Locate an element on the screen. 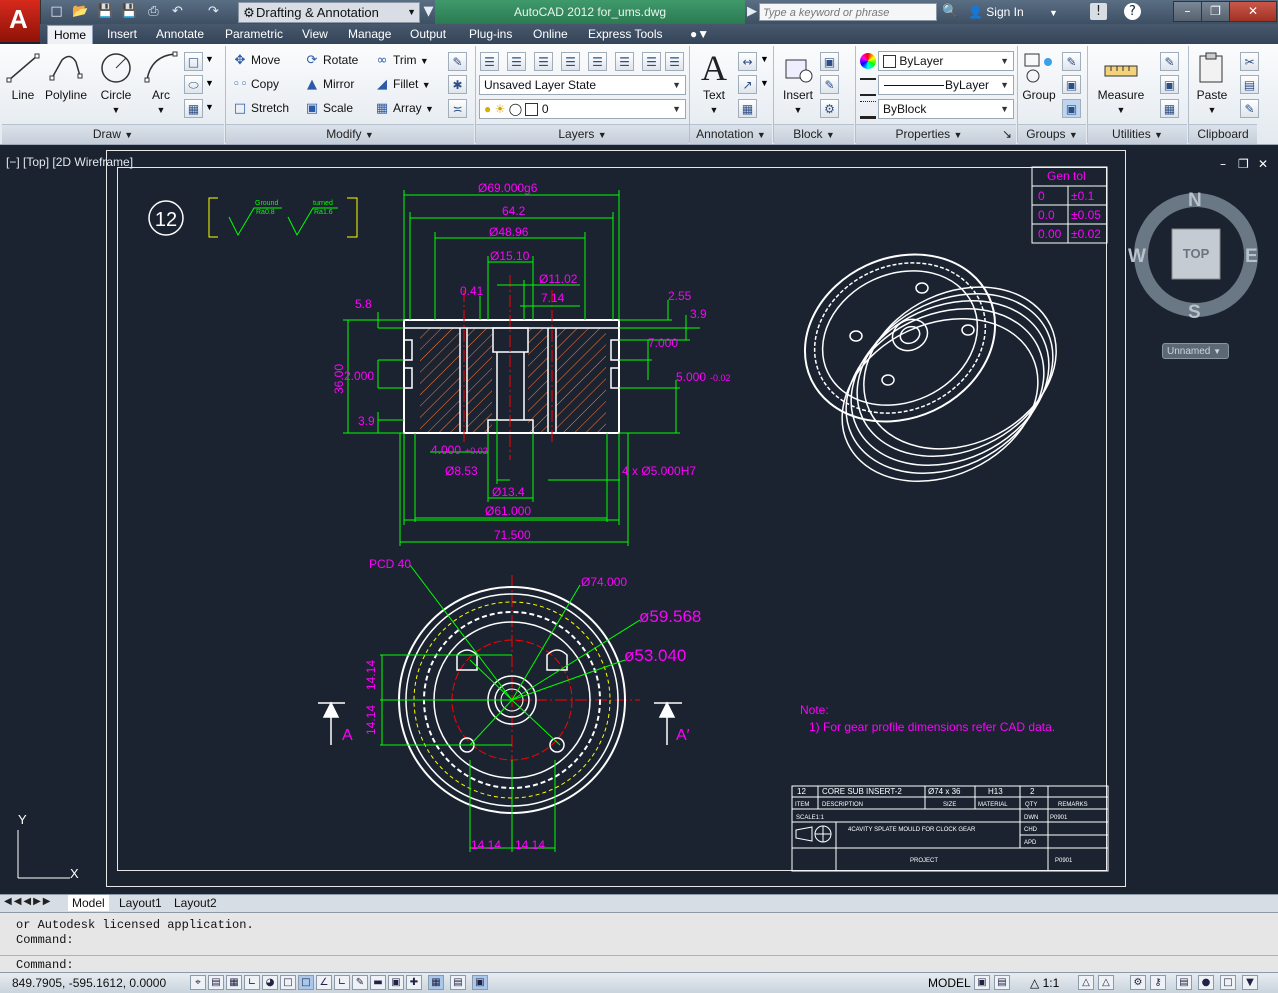  lineweight-toggle-icon: ▬ is located at coordinates (378, 982).